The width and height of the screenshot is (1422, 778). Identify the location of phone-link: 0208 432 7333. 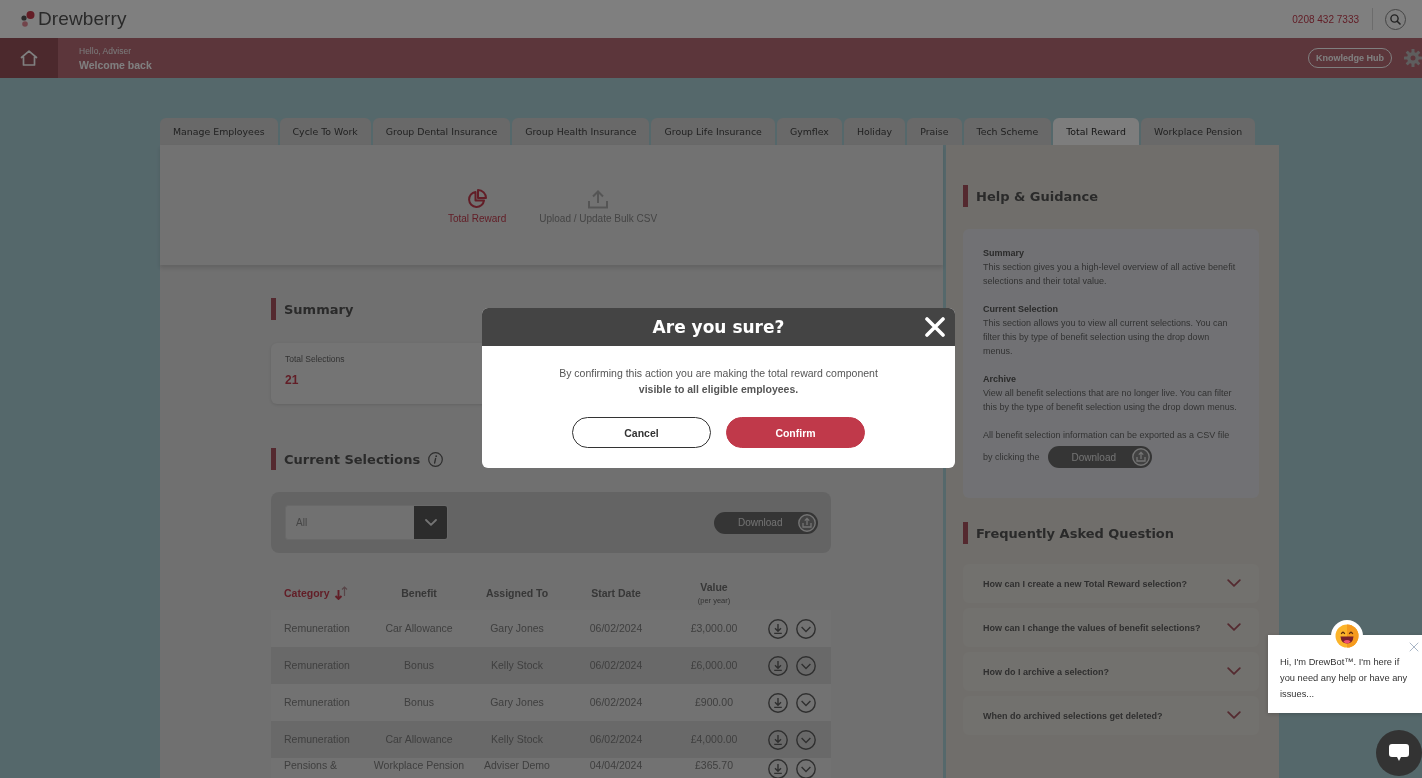
(1325, 19).